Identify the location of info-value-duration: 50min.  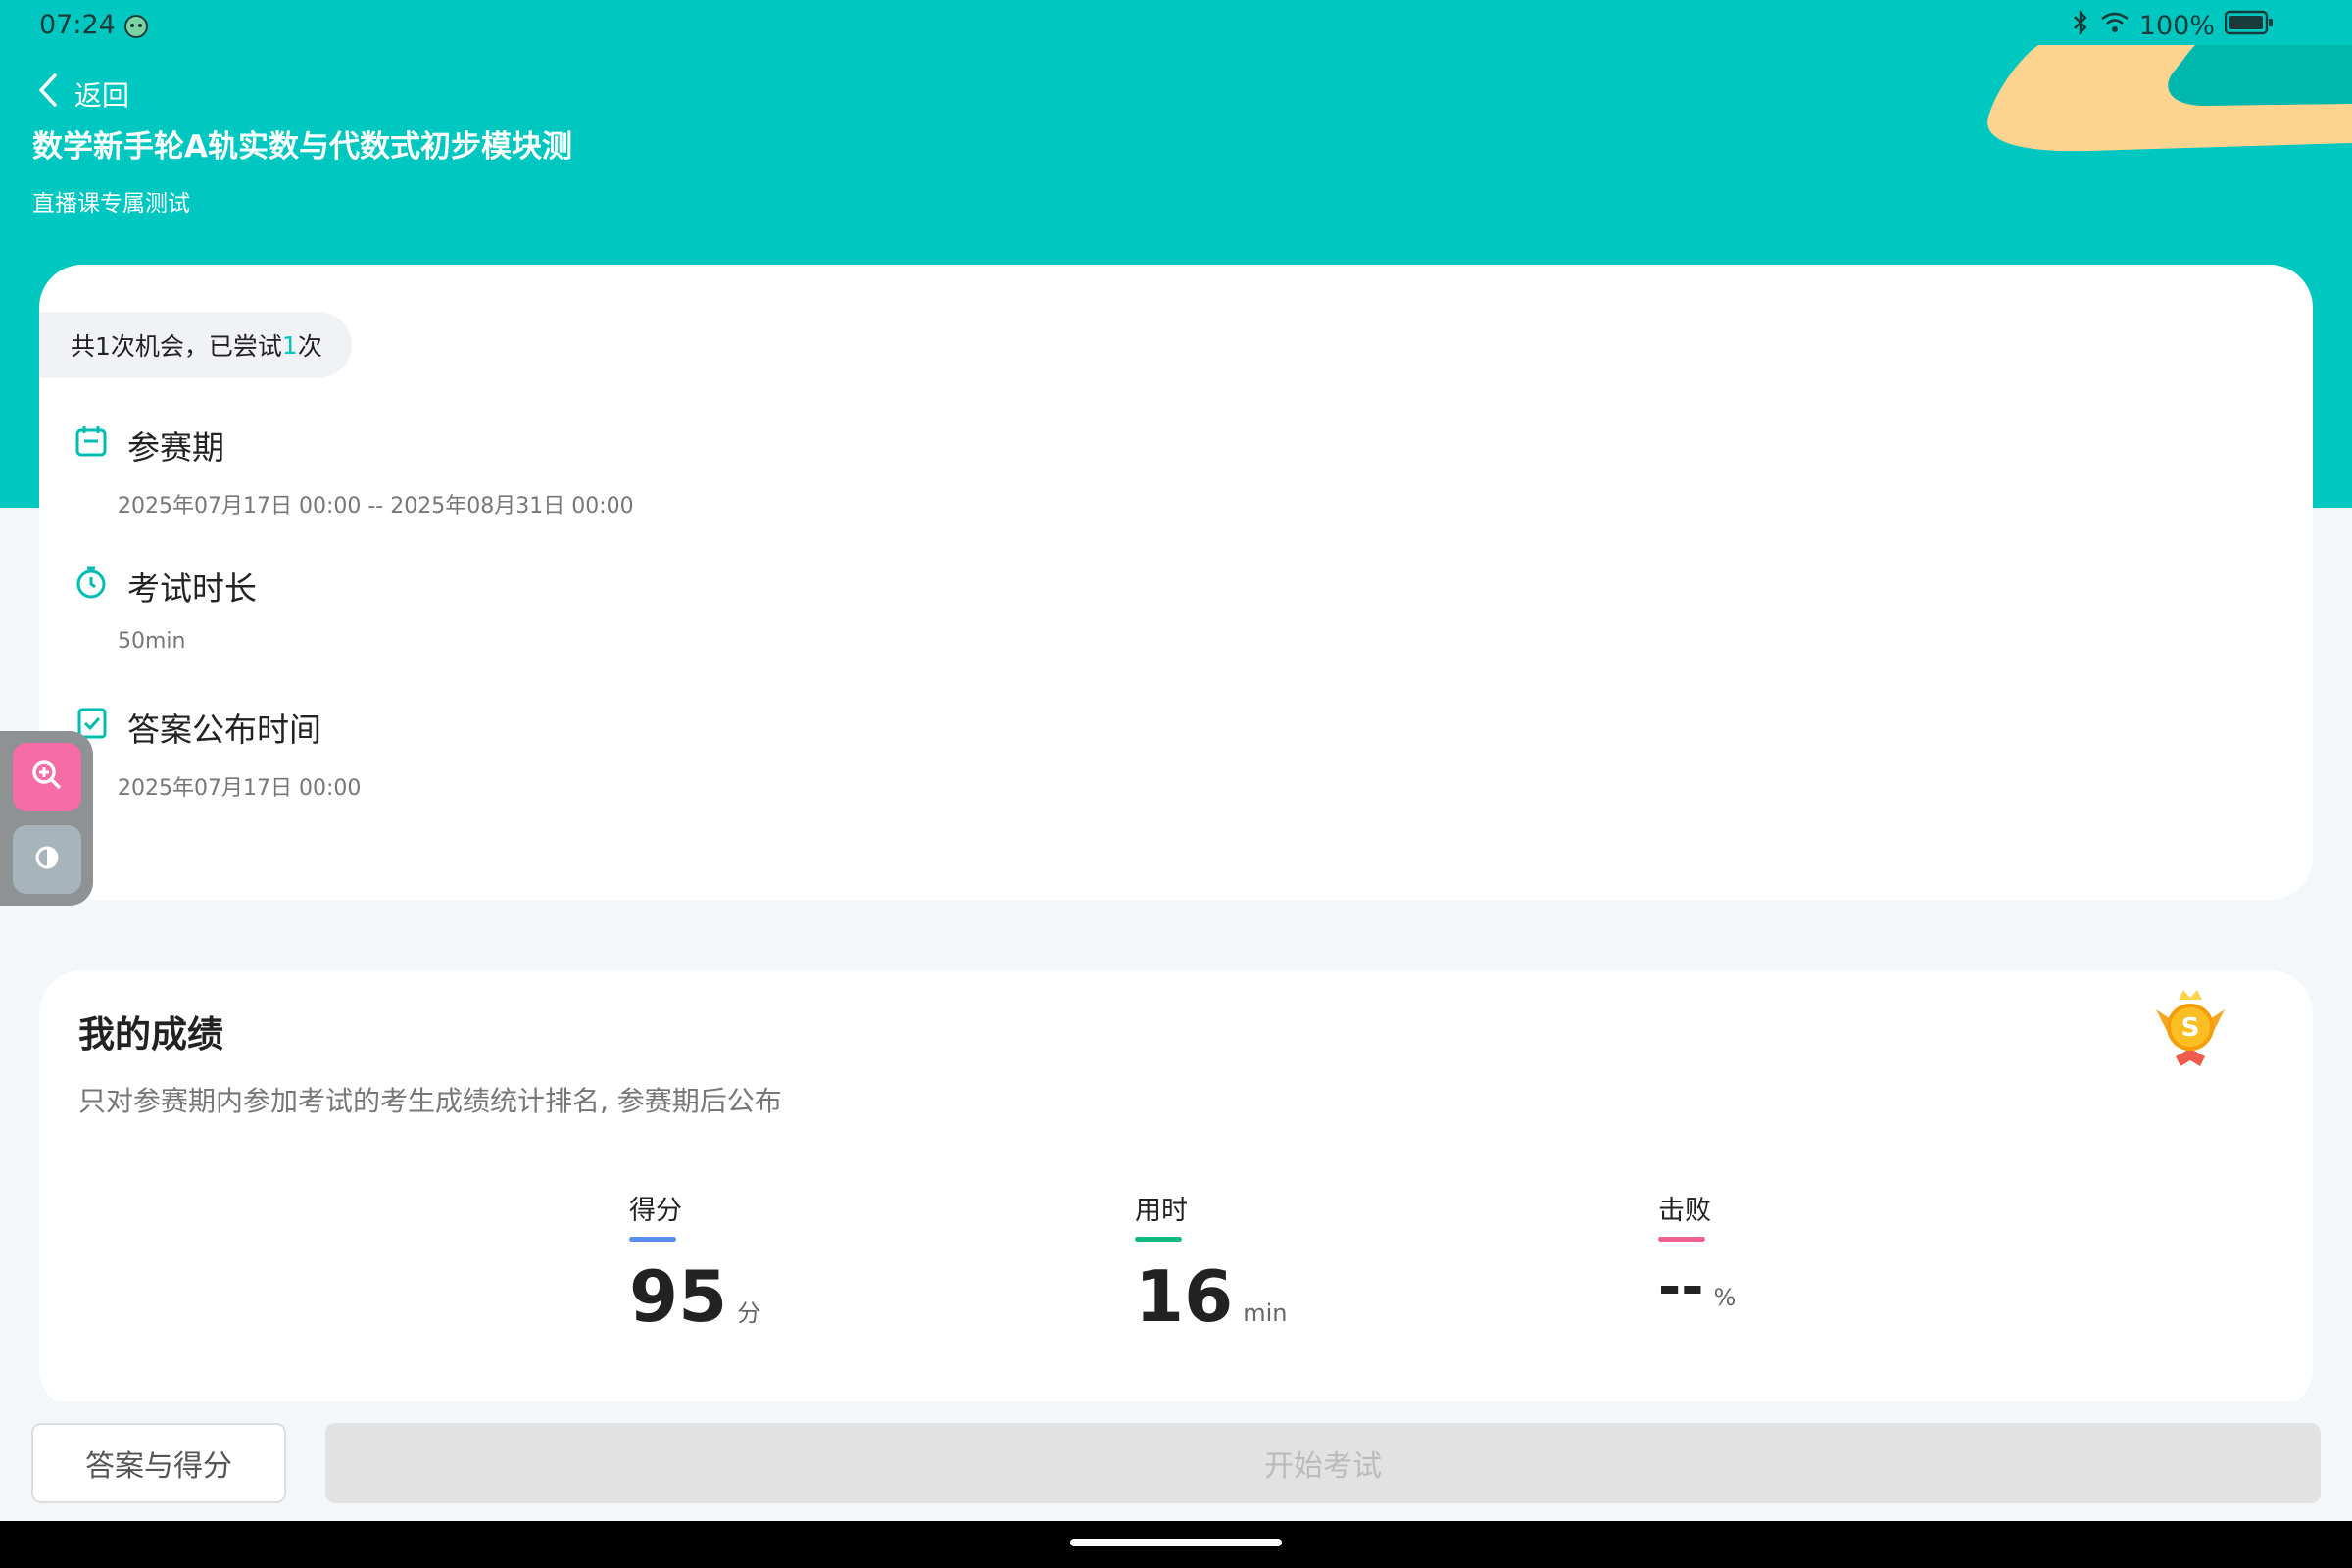
(152, 641).